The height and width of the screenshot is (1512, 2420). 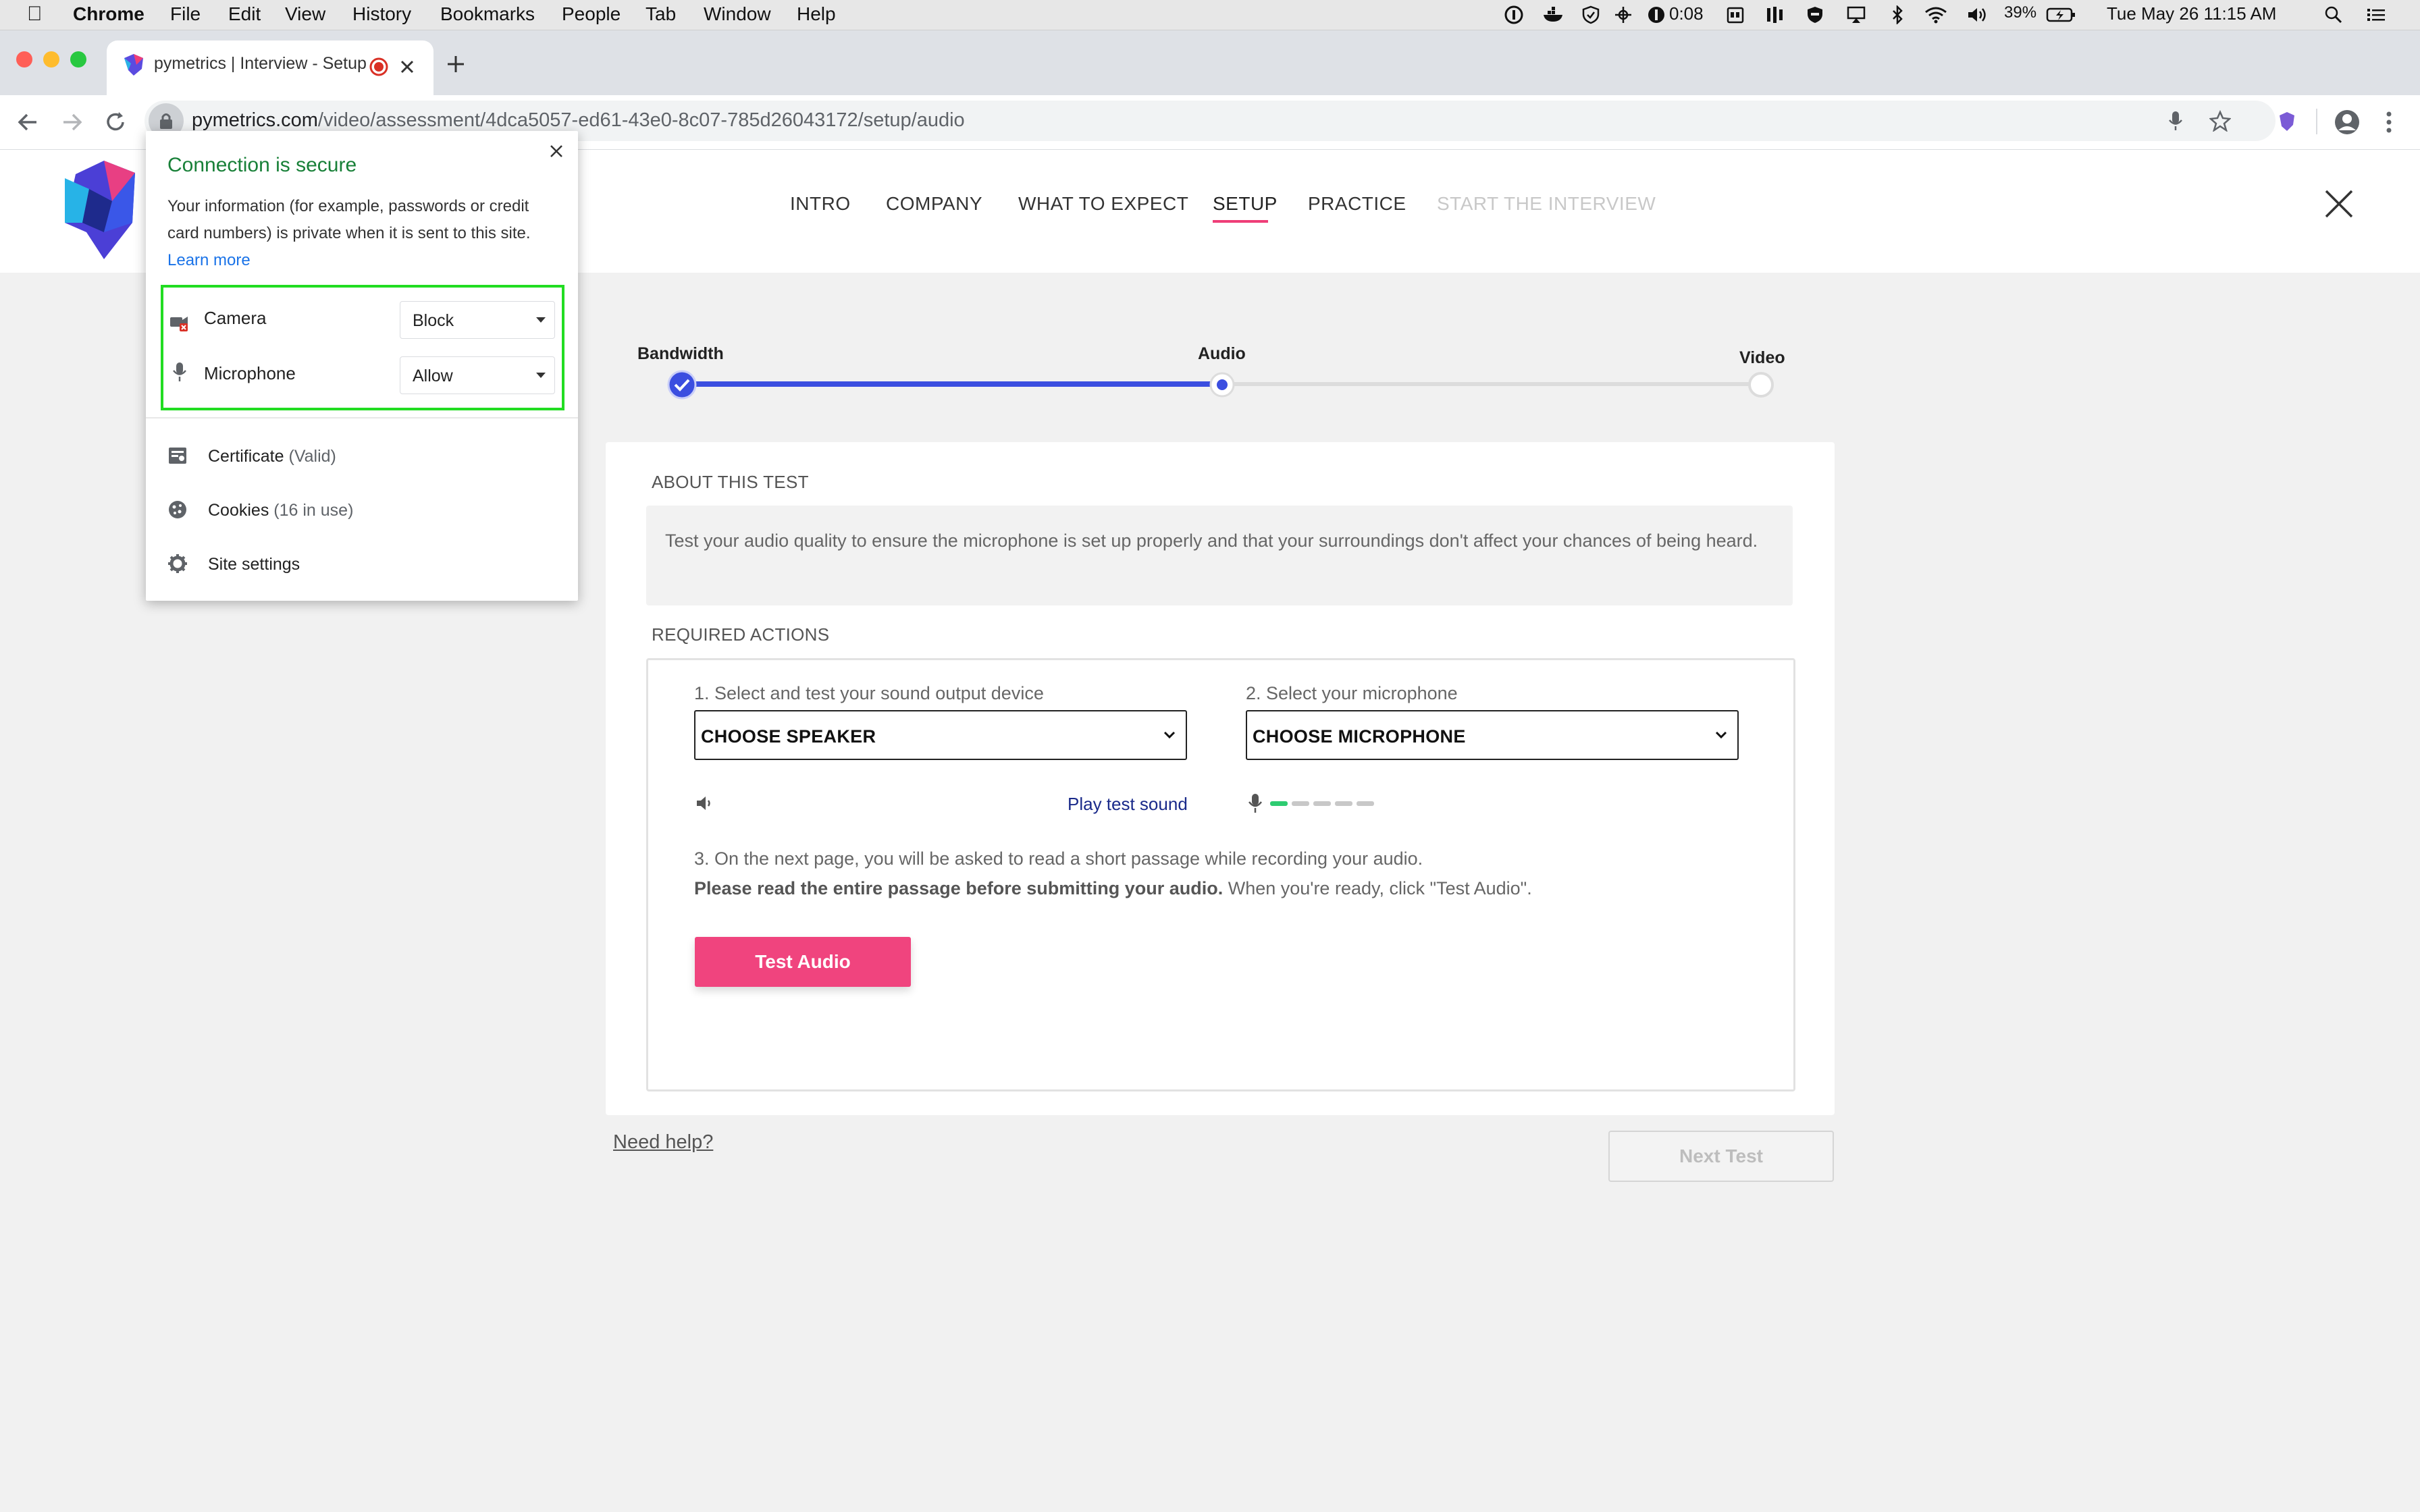 I want to click on new-tab-icon, so click(x=456, y=64).